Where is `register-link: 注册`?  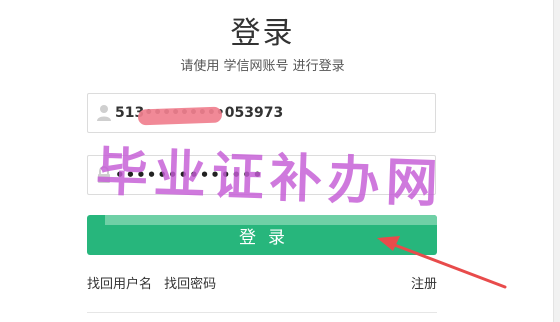
register-link: 注册 is located at coordinates (424, 282).